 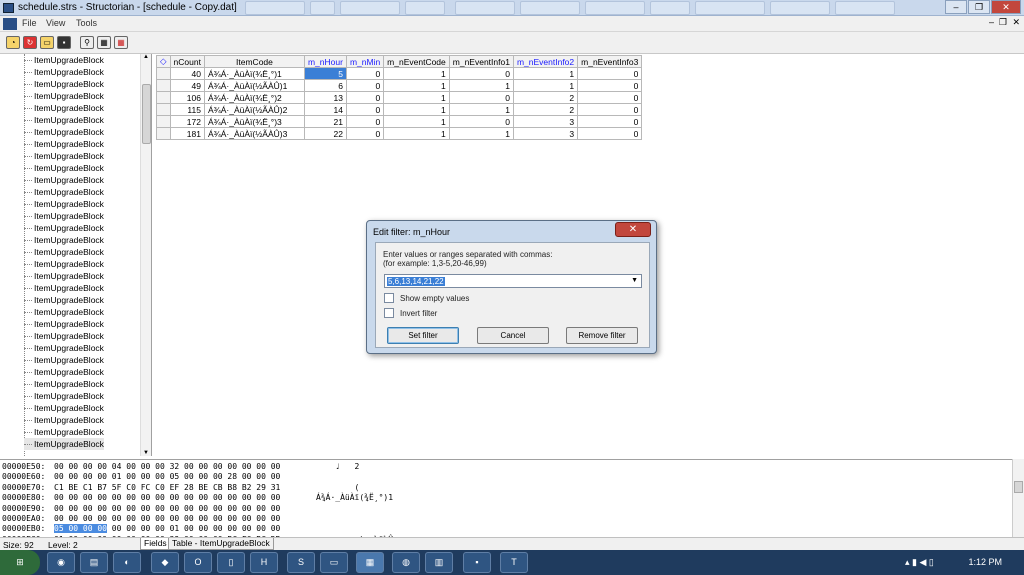 I want to click on tool-icon: ◍, so click(x=406, y=562).